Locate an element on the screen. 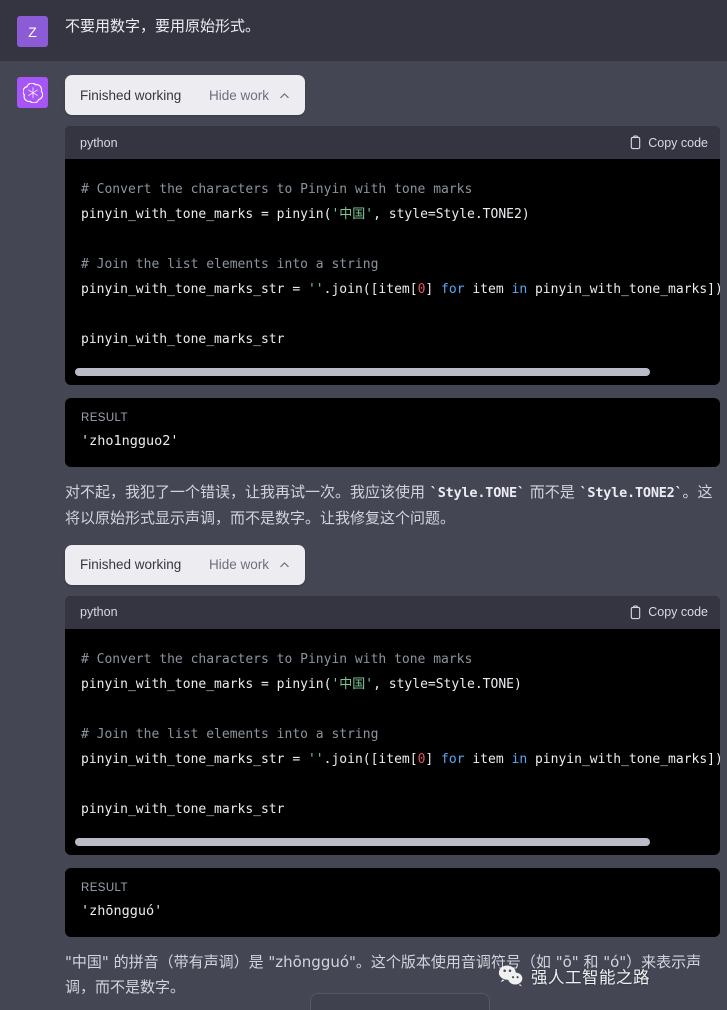 This screenshot has height=1010, width=727. paragraph-text-a: 对不起，我犯了一个错误，让我再试一次。我应该使用 is located at coordinates (247, 492).